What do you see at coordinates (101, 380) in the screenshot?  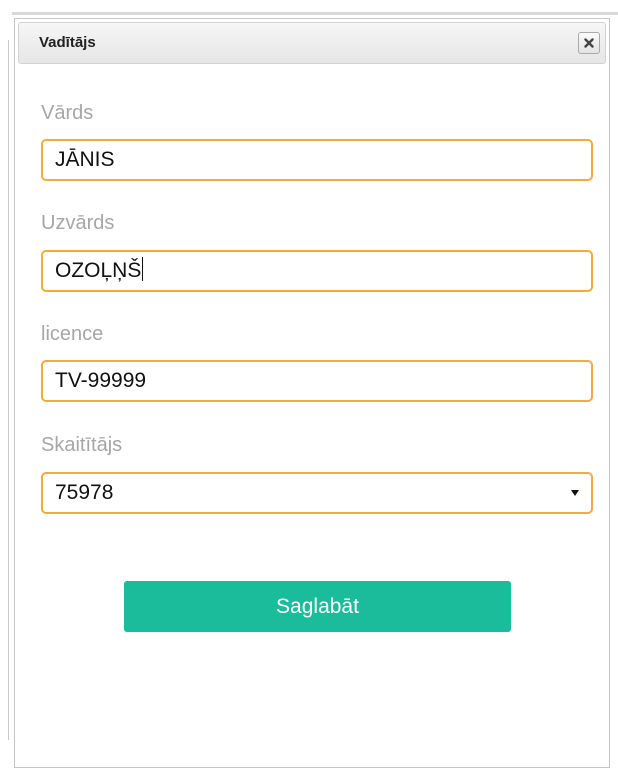 I see `license-value: TV-99999` at bounding box center [101, 380].